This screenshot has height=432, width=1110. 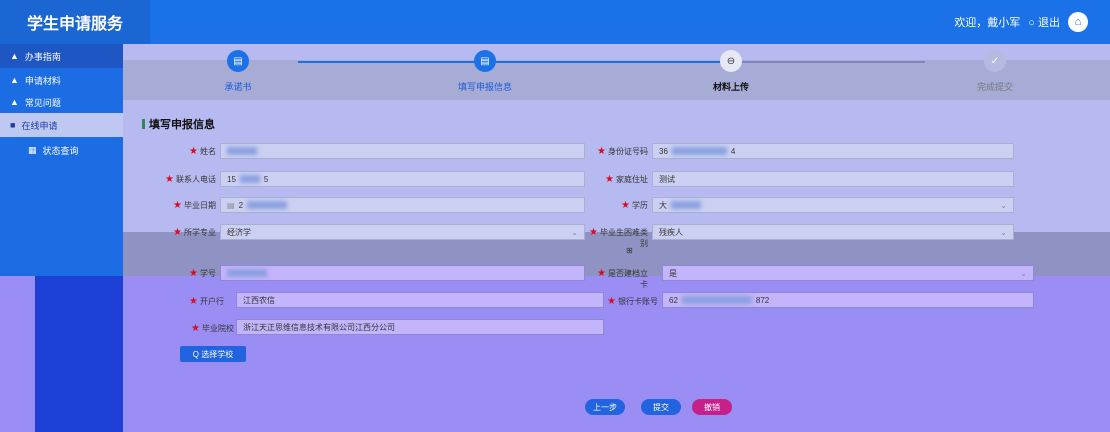 What do you see at coordinates (42, 80) in the screenshot?
I see `sidebar-item-label: 申请材料` at bounding box center [42, 80].